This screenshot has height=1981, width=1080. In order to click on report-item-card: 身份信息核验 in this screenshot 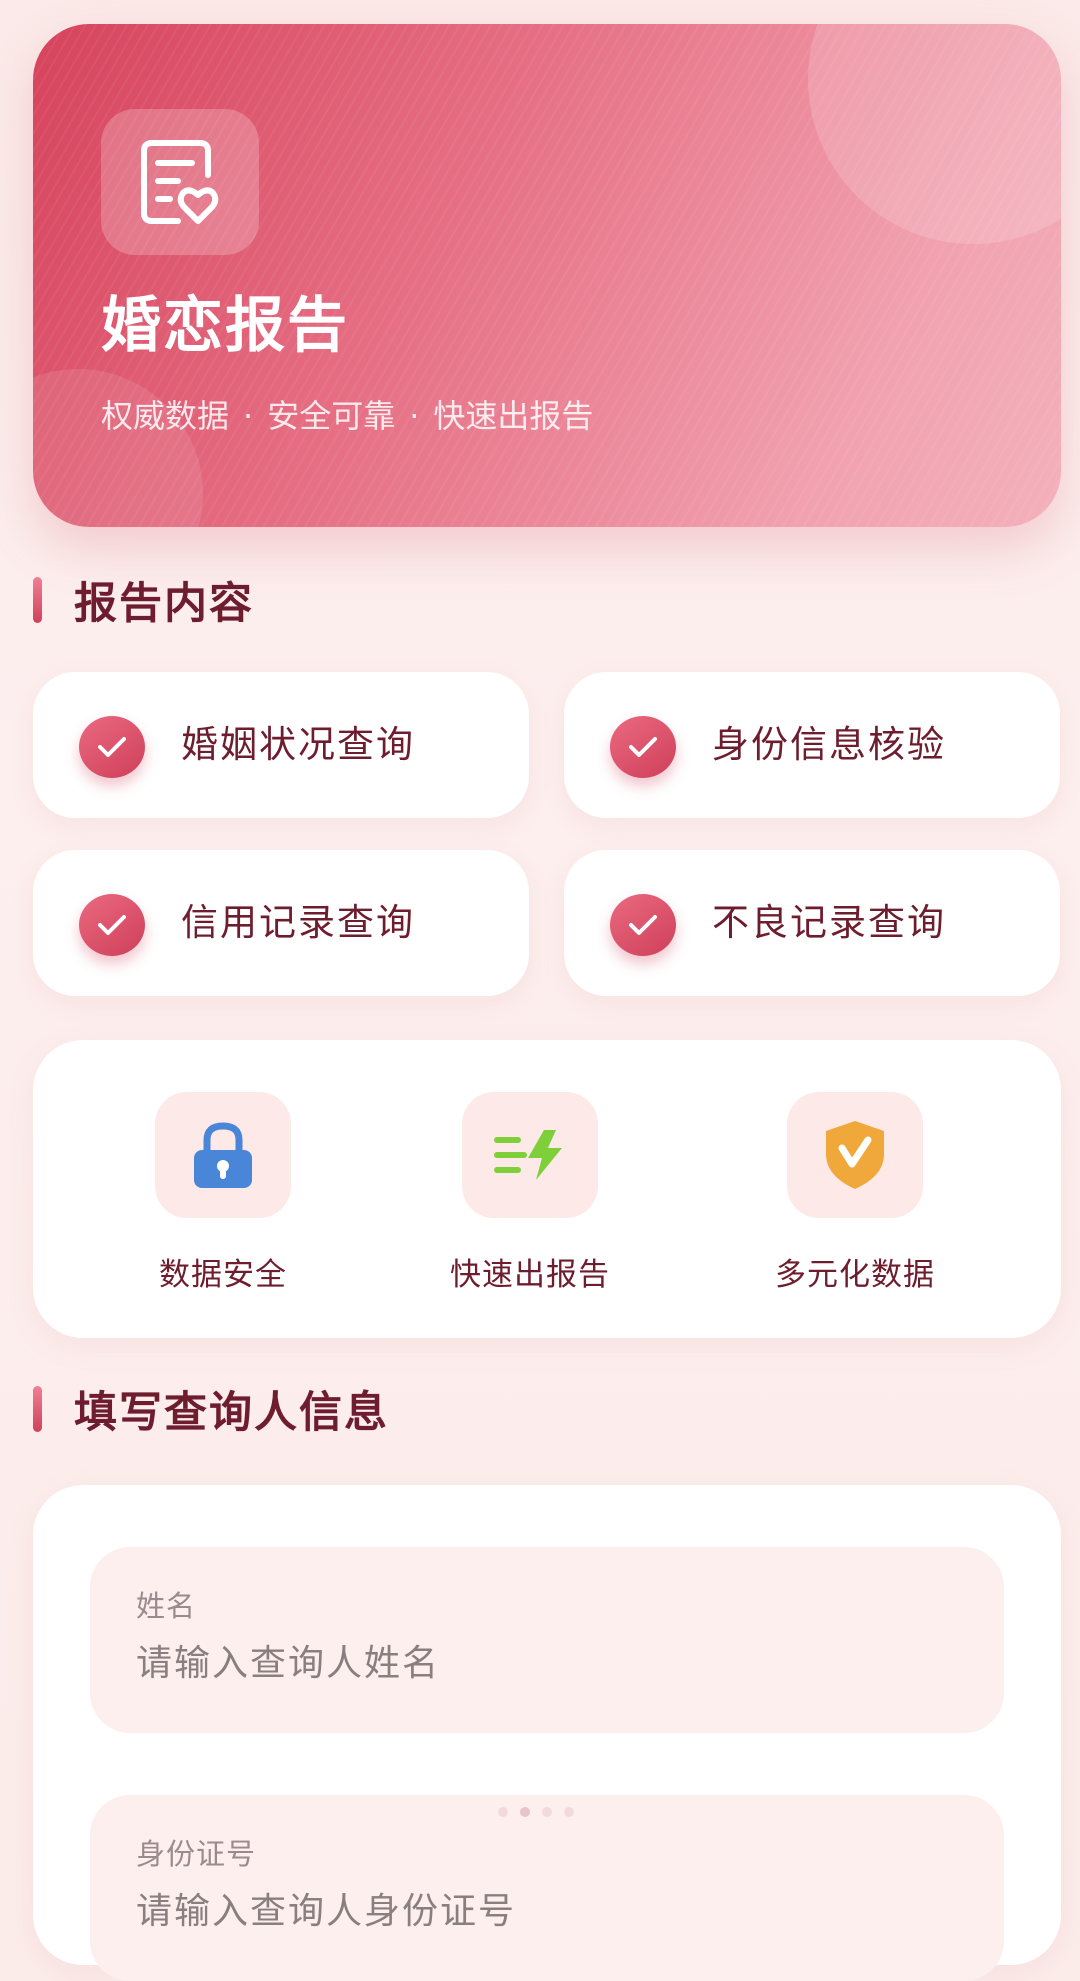, I will do `click(812, 745)`.